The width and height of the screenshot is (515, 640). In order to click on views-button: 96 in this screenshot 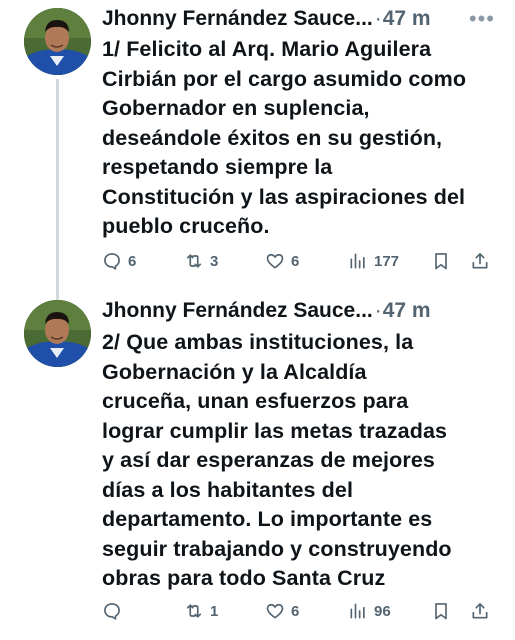, I will do `click(369, 611)`.